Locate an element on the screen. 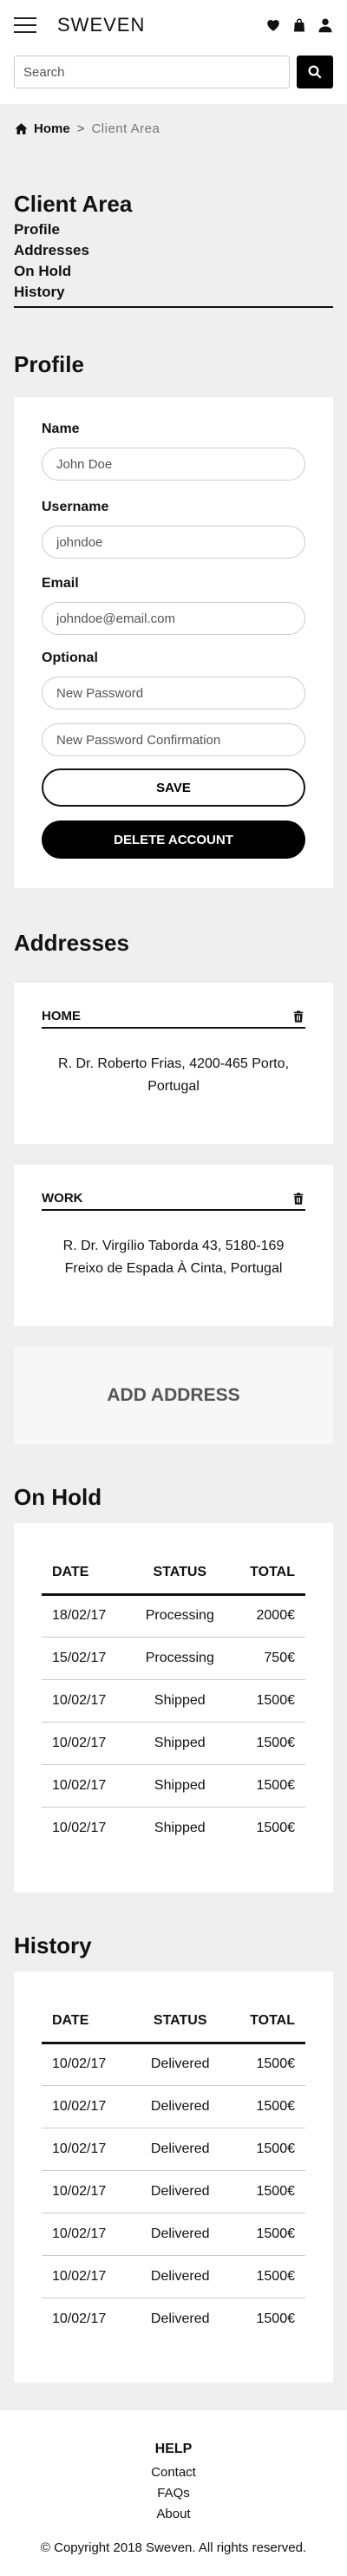  search-bar is located at coordinates (173, 77).